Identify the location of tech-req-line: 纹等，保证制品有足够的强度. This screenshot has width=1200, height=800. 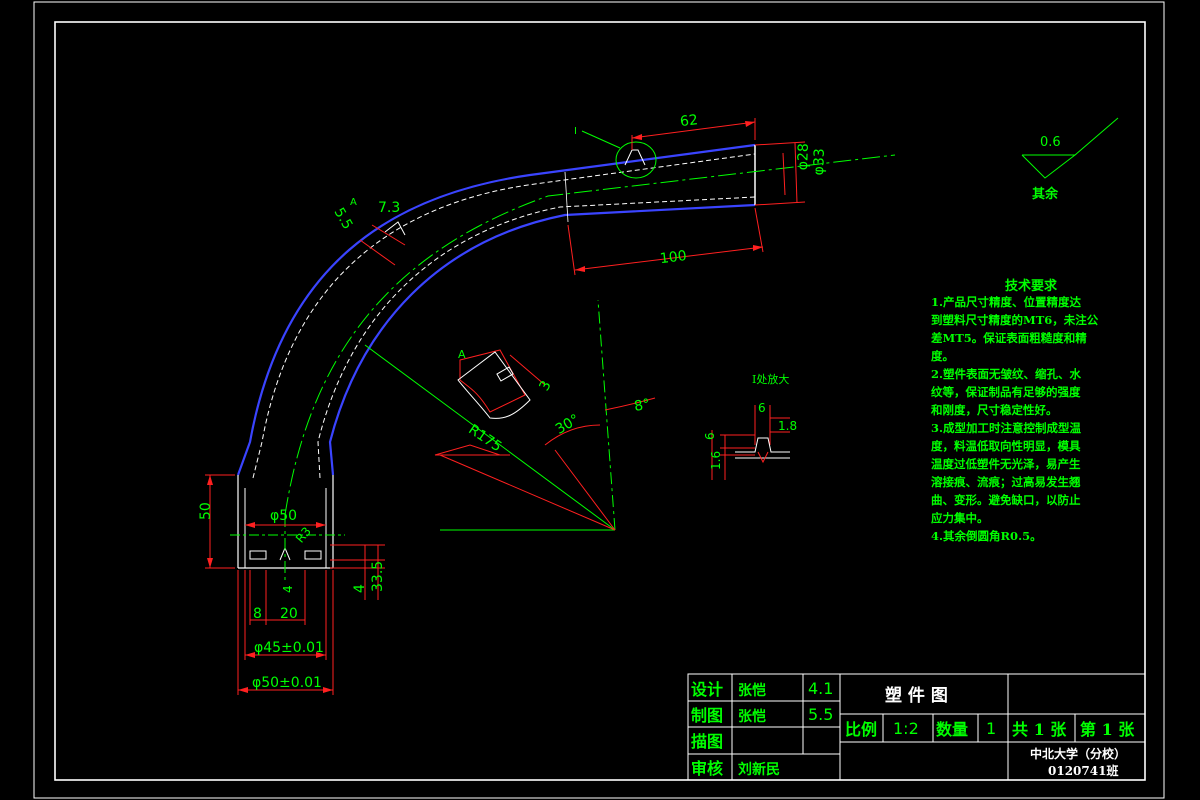
(1006, 392).